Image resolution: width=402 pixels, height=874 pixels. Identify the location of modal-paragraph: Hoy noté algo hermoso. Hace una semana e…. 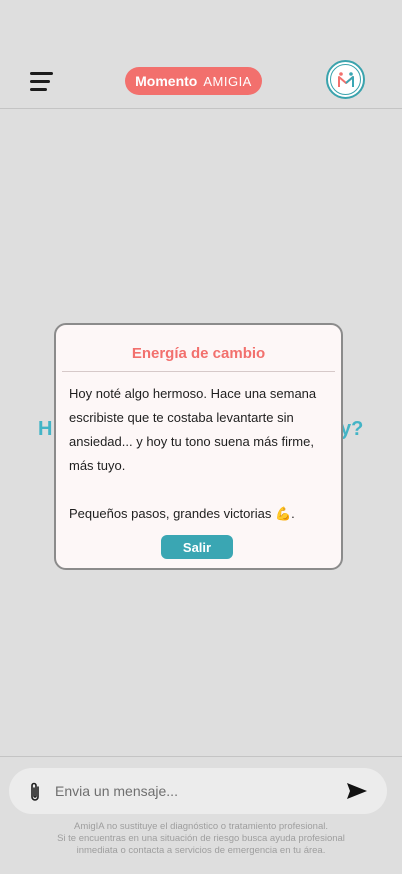
(193, 429).